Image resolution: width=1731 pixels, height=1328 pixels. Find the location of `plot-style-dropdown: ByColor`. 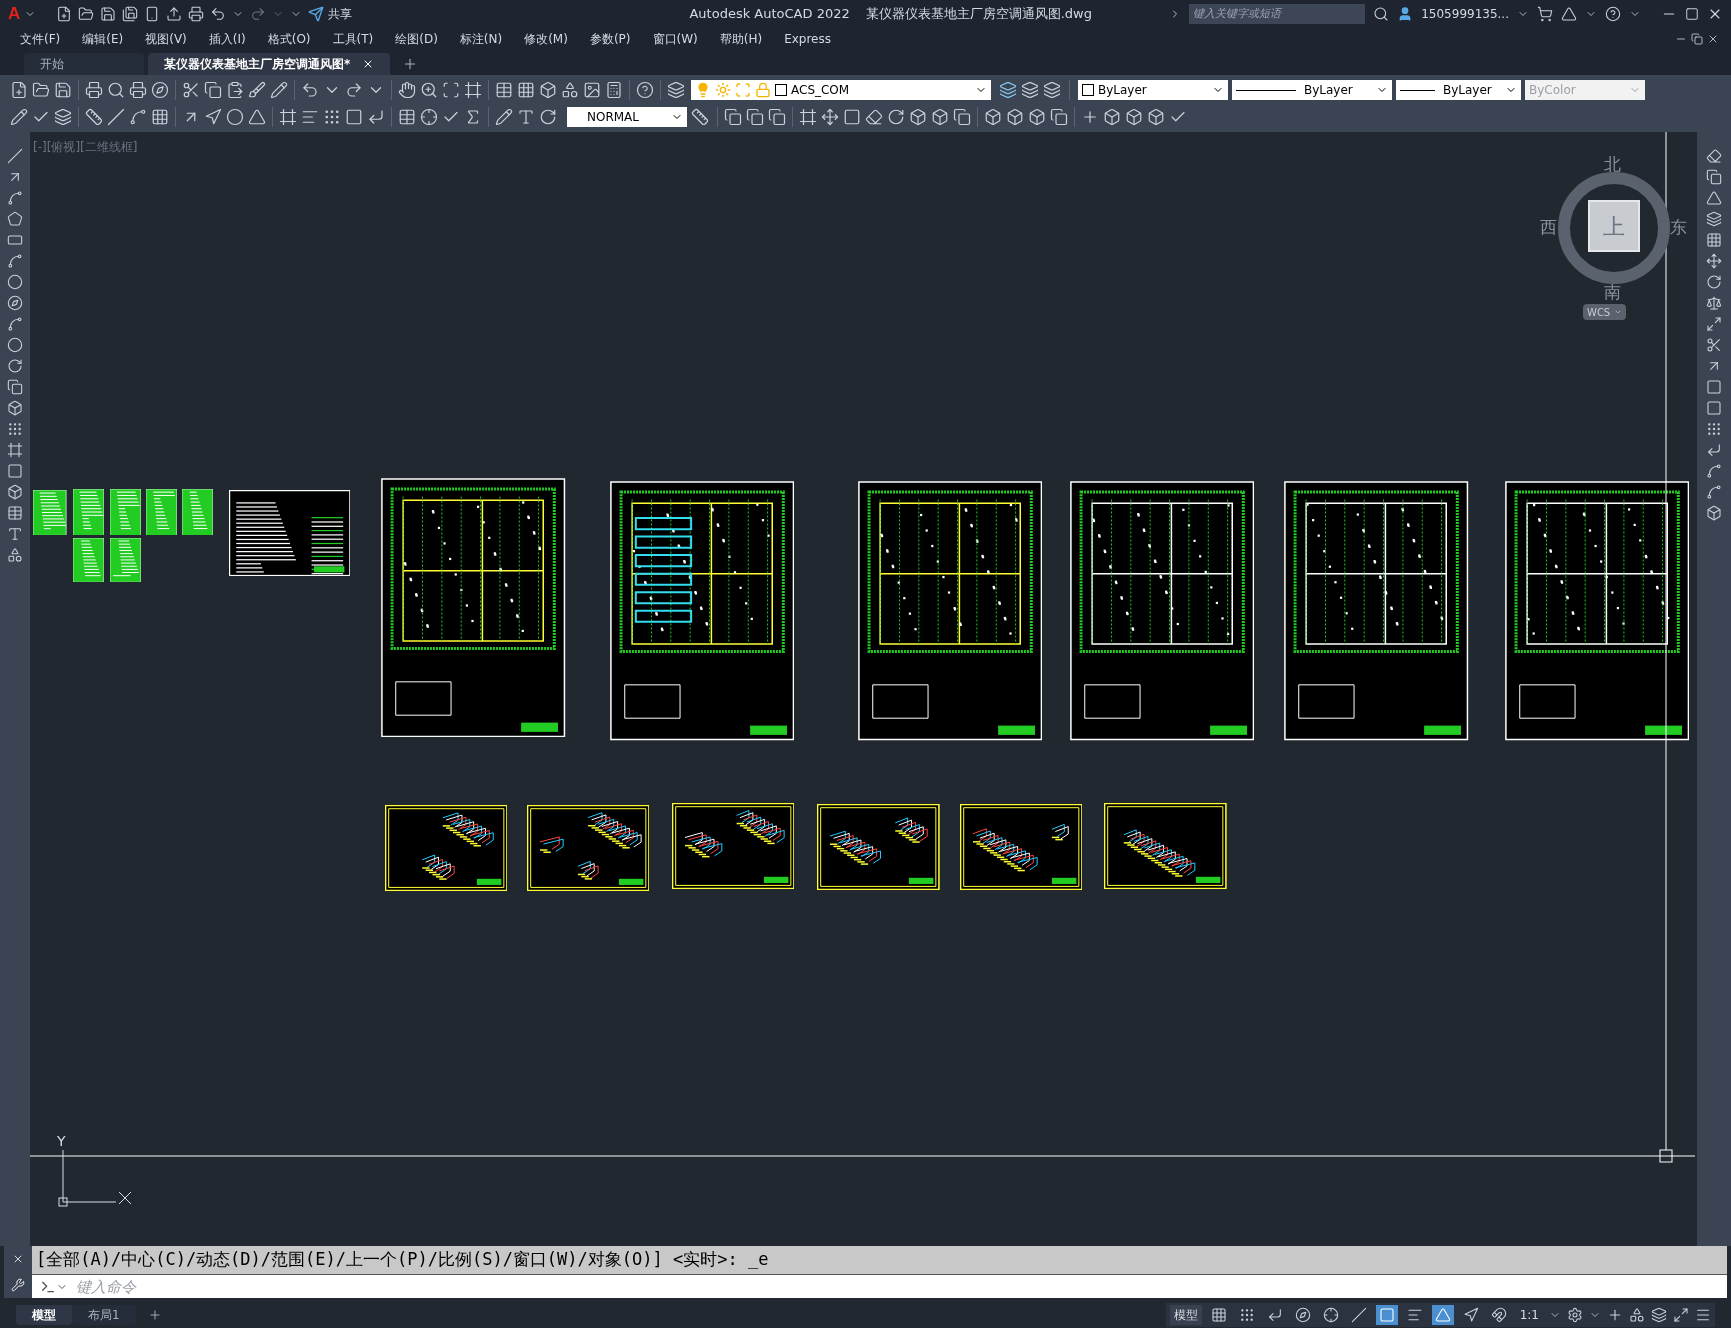

plot-style-dropdown: ByColor is located at coordinates (1585, 90).